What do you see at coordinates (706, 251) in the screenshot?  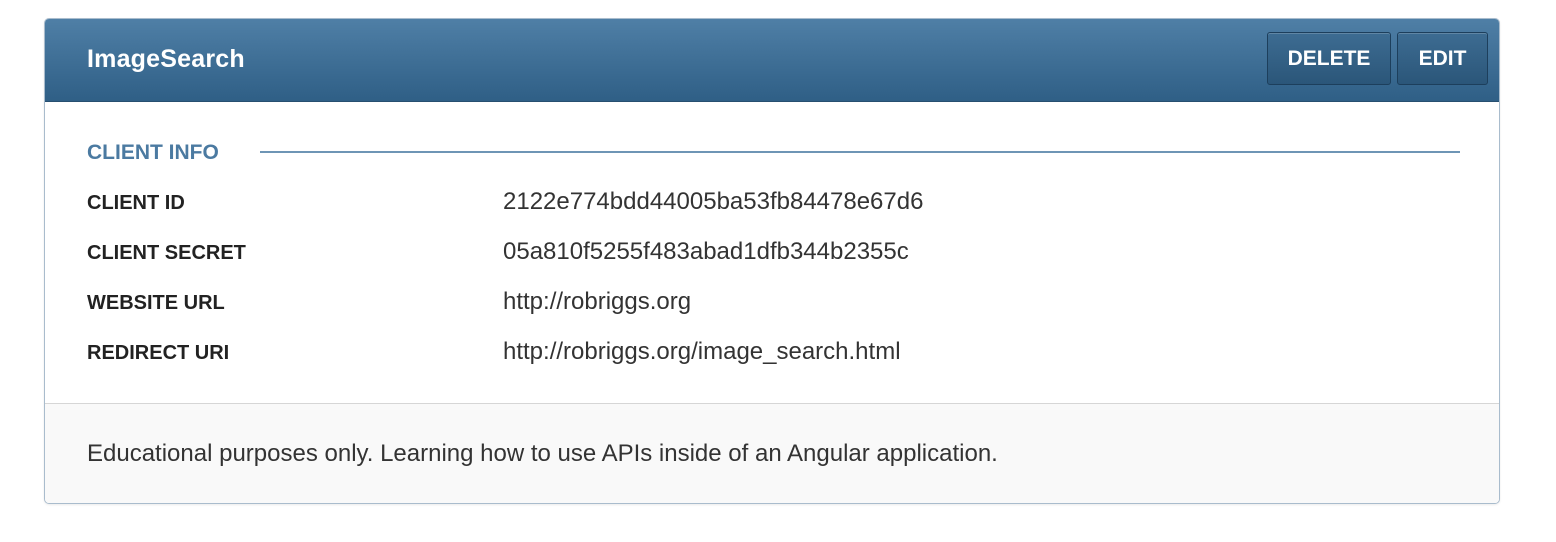 I see `client-secret-value: 05a810f5255f483abad1dfb344b2355c` at bounding box center [706, 251].